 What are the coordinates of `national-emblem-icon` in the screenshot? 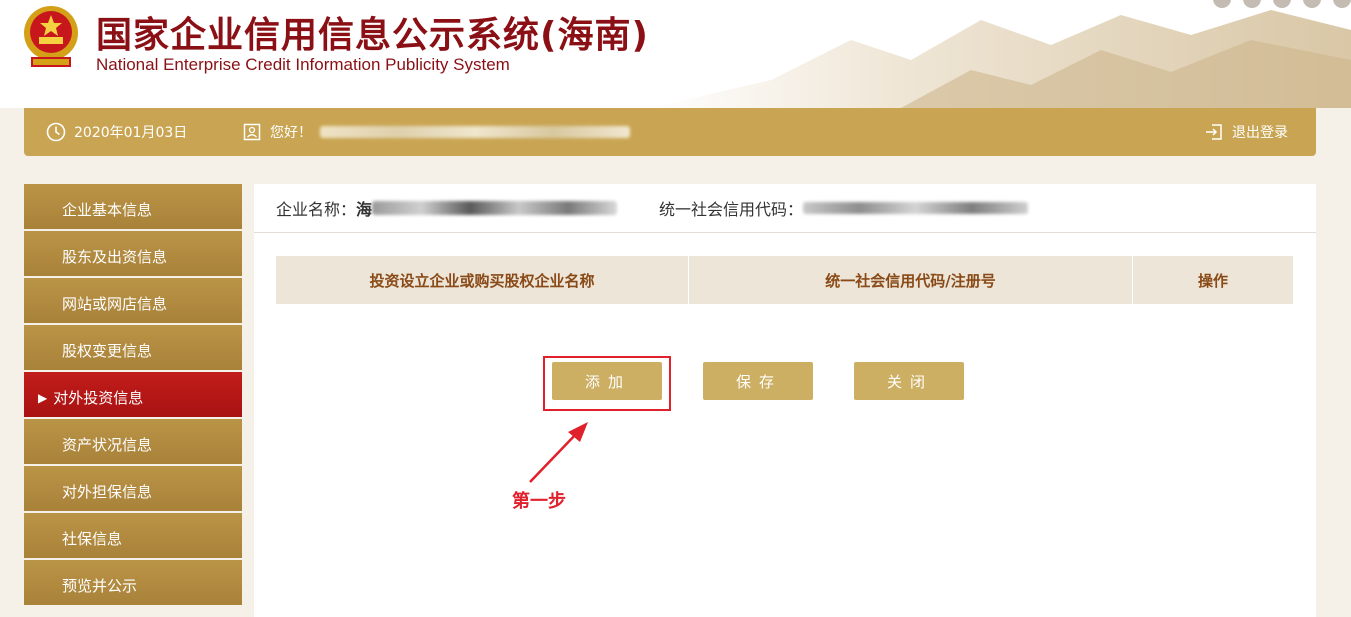 It's located at (51, 36).